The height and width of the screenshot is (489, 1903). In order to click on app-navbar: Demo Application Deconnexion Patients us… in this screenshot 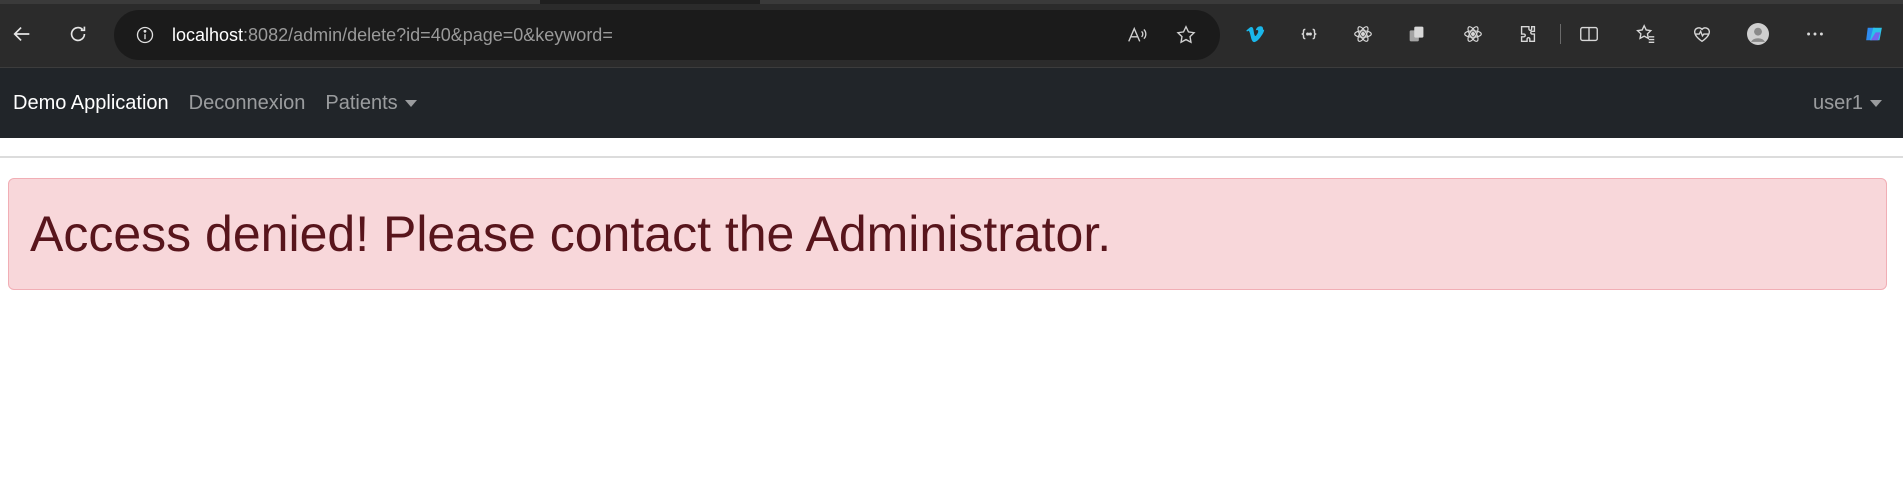, I will do `click(951, 103)`.